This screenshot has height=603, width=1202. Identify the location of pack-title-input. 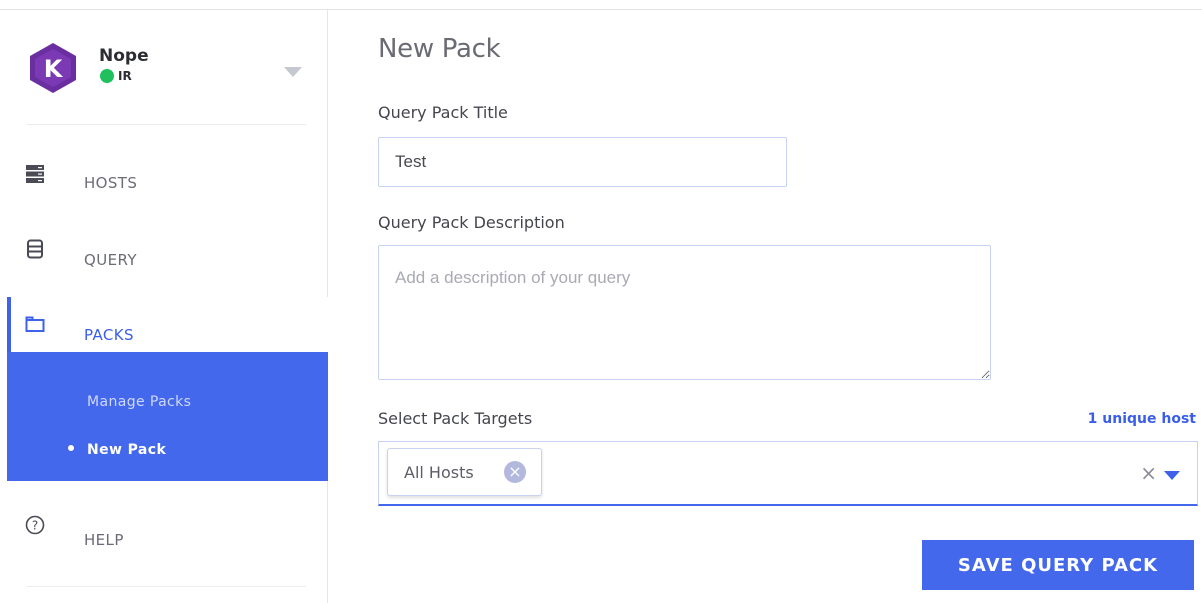
(582, 162).